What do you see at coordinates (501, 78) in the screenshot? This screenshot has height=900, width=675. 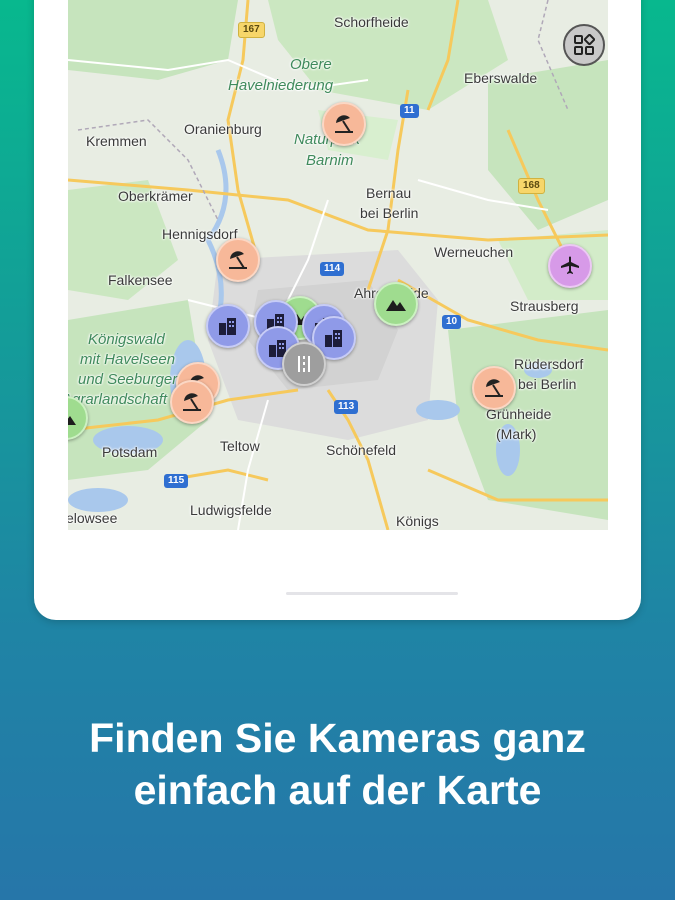 I see `place-label-eberswalde: Eberswalde` at bounding box center [501, 78].